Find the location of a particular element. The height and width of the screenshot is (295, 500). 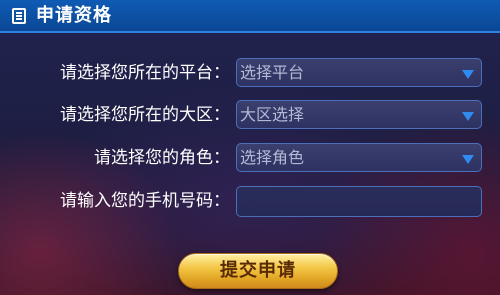

role-row: 请选择您的角色： 选择角色 is located at coordinates (250, 158).